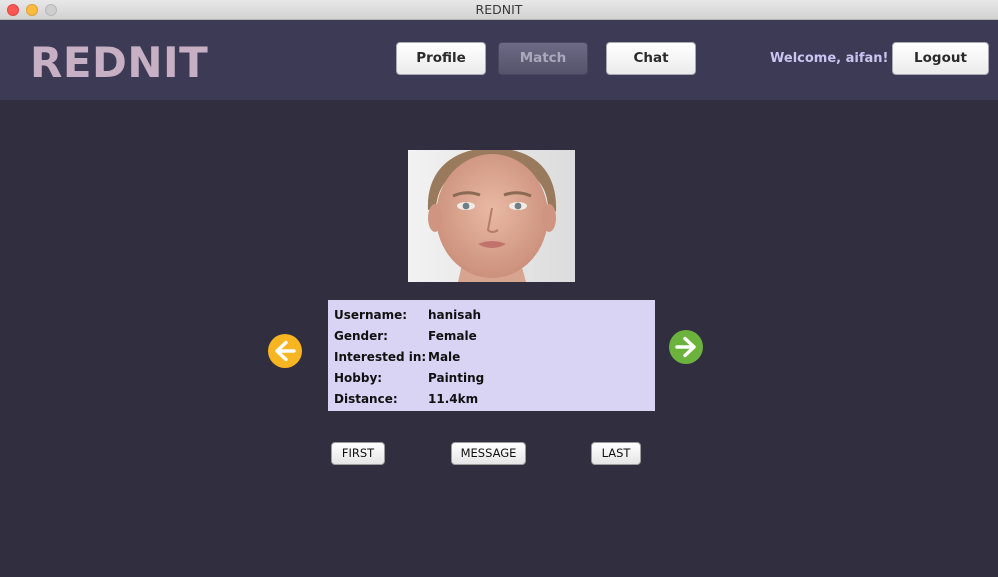  I want to click on gender-value: Female, so click(452, 335).